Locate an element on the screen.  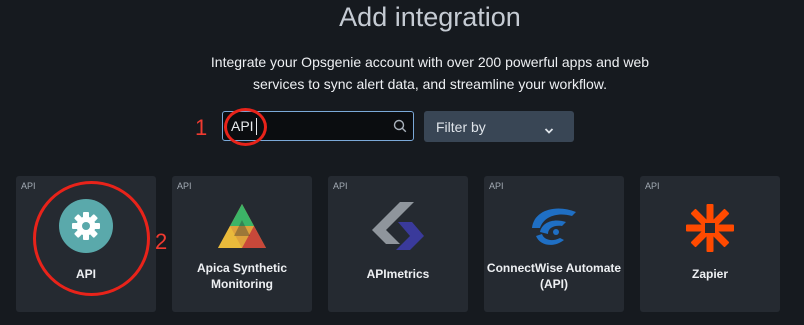
card-name: Zapier is located at coordinates (709, 274).